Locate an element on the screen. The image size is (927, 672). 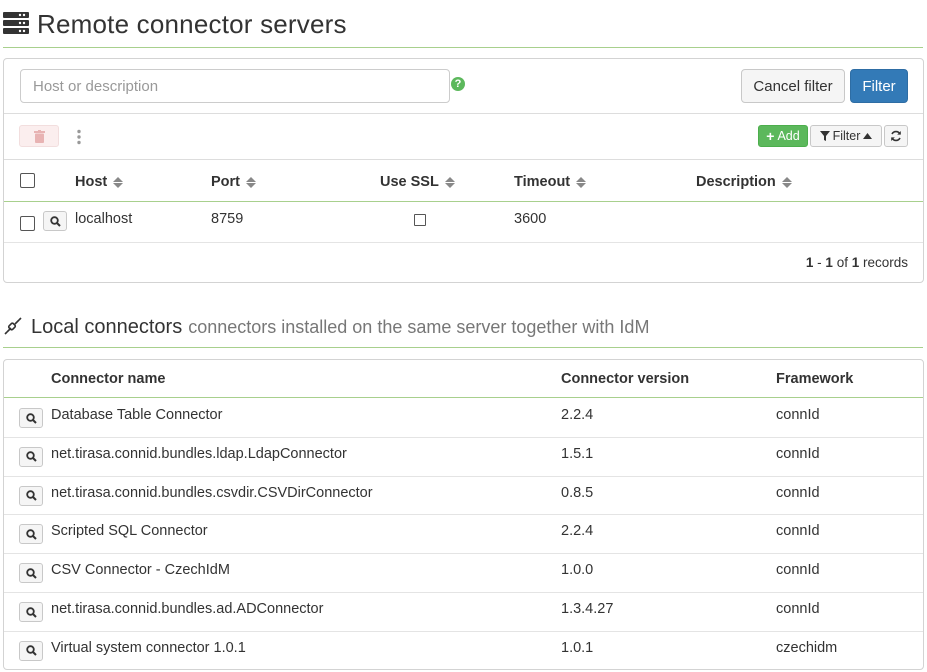
filter-toggle-button: Filter is located at coordinates (846, 136).